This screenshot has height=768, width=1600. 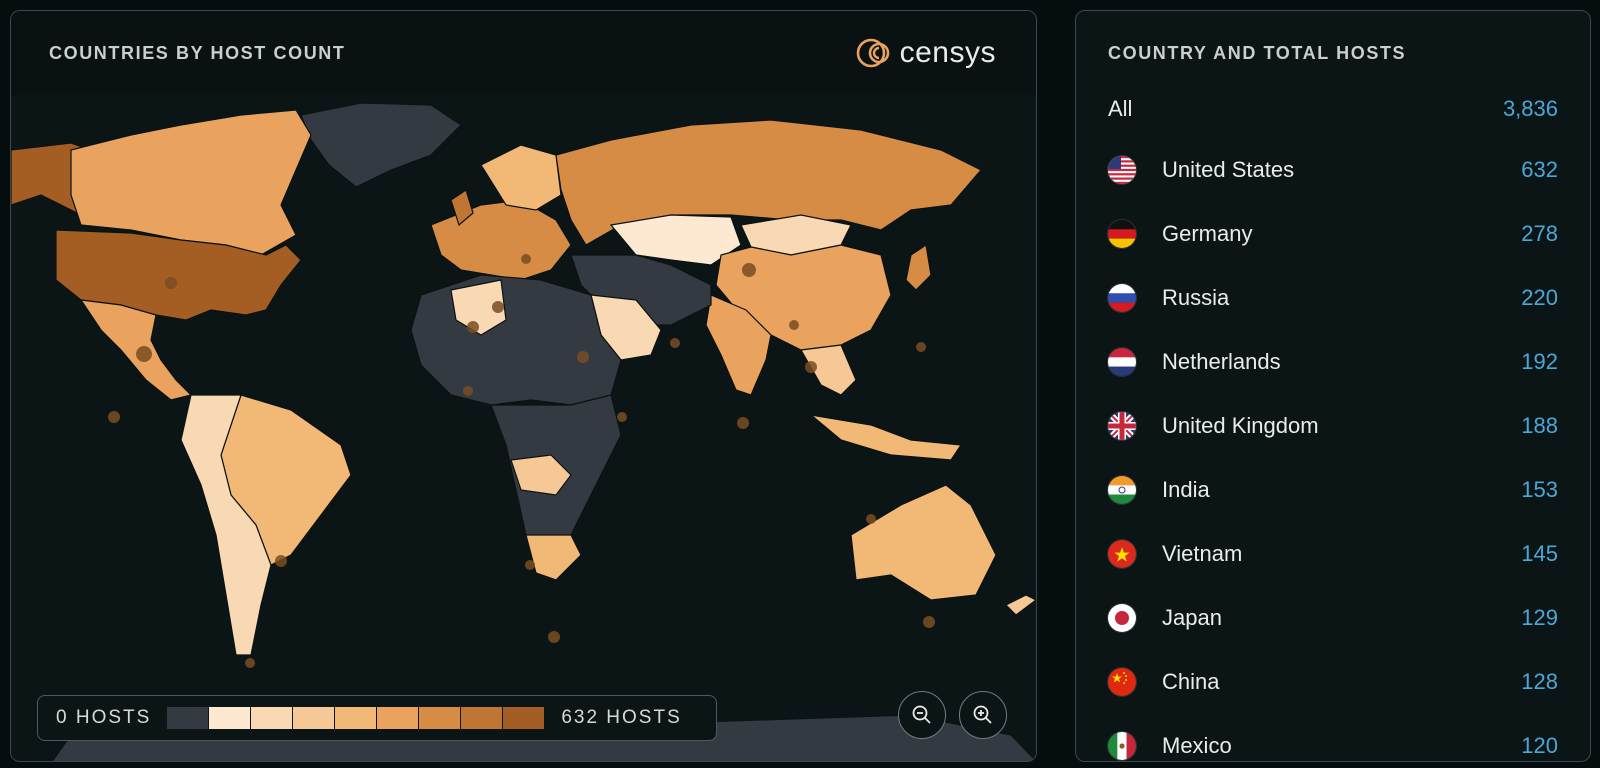 I want to click on vn-flag-icon, so click(x=1122, y=554).